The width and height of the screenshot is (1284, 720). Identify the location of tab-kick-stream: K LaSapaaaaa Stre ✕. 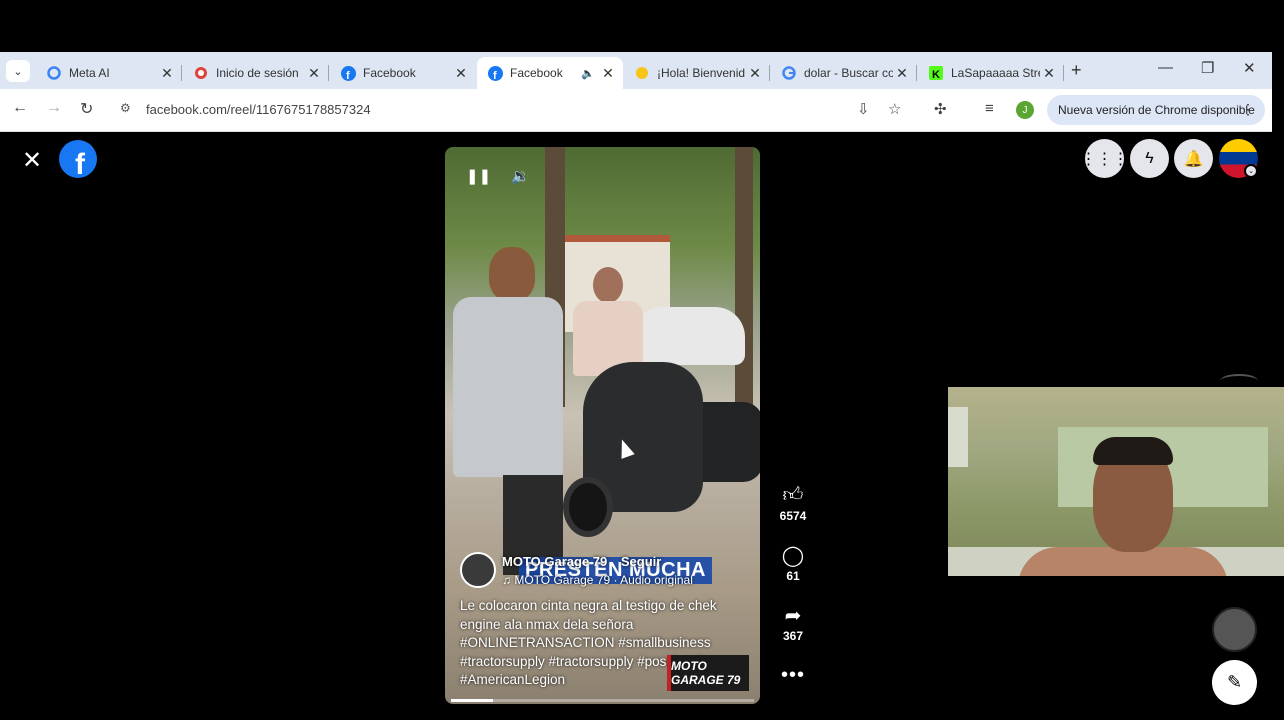
(991, 73).